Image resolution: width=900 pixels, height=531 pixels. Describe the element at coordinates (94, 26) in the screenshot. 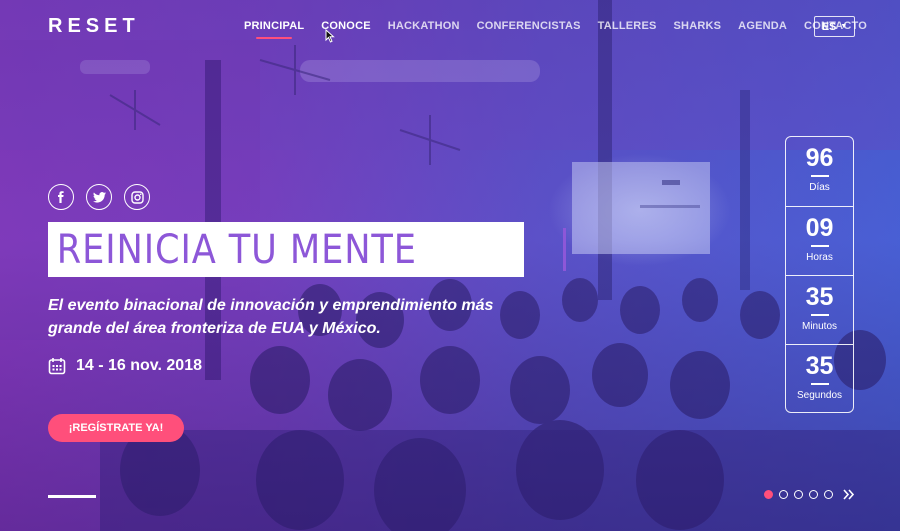

I see `reset-logo: RESET` at that location.